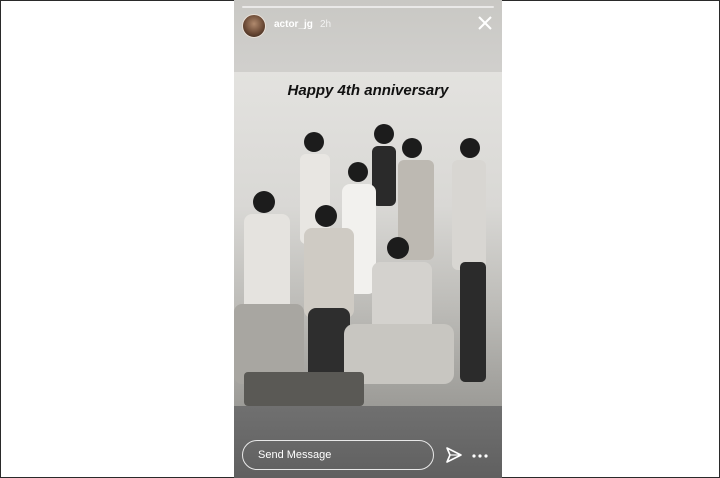 The width and height of the screenshot is (720, 478). Describe the element at coordinates (368, 7) in the screenshot. I see `story-progress-bar` at that location.